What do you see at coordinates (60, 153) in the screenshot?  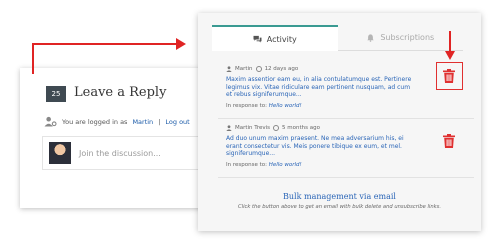 I see `avatar` at bounding box center [60, 153].